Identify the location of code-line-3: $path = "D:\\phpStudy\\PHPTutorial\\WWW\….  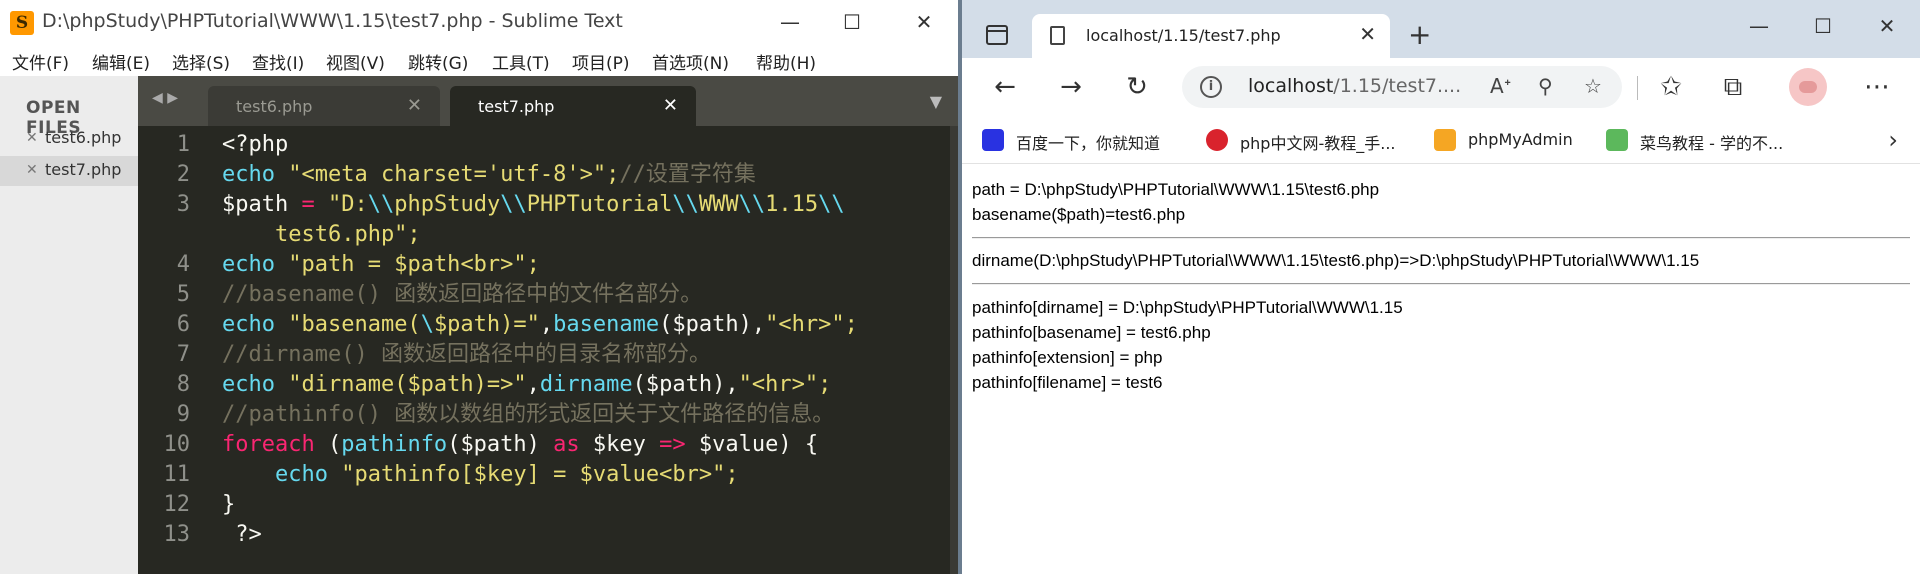
(533, 204).